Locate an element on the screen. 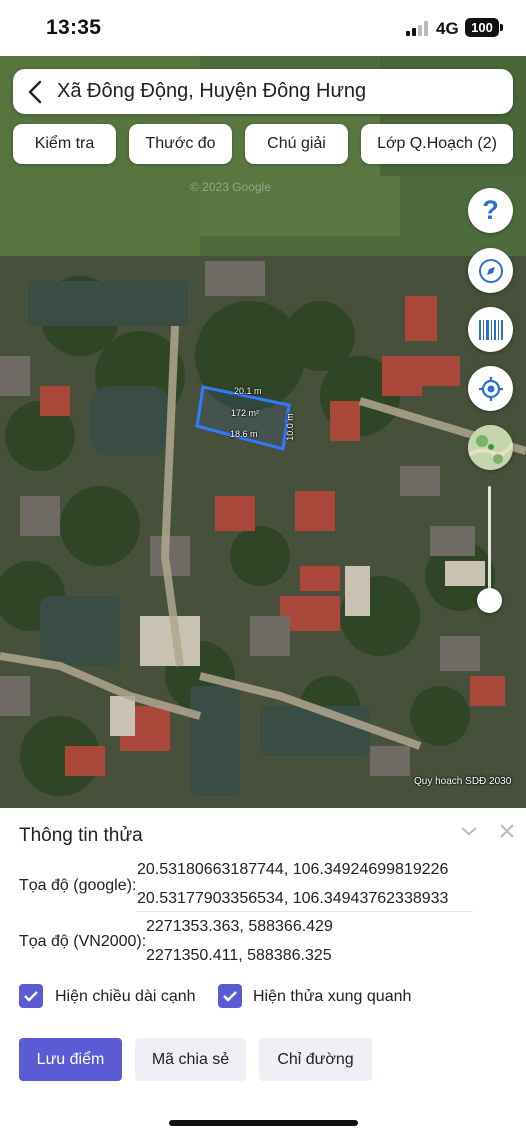  barcode-icon is located at coordinates (490, 329).